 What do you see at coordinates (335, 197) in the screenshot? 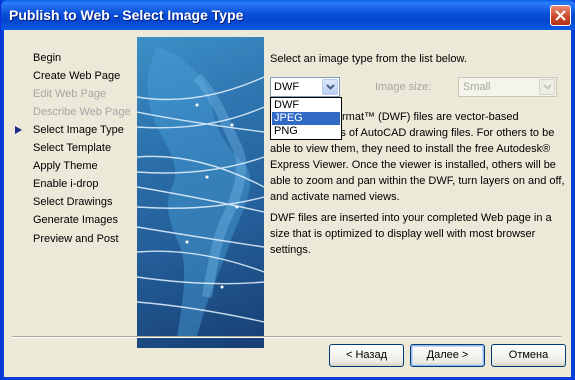
I see `description-line: and activate named views.` at bounding box center [335, 197].